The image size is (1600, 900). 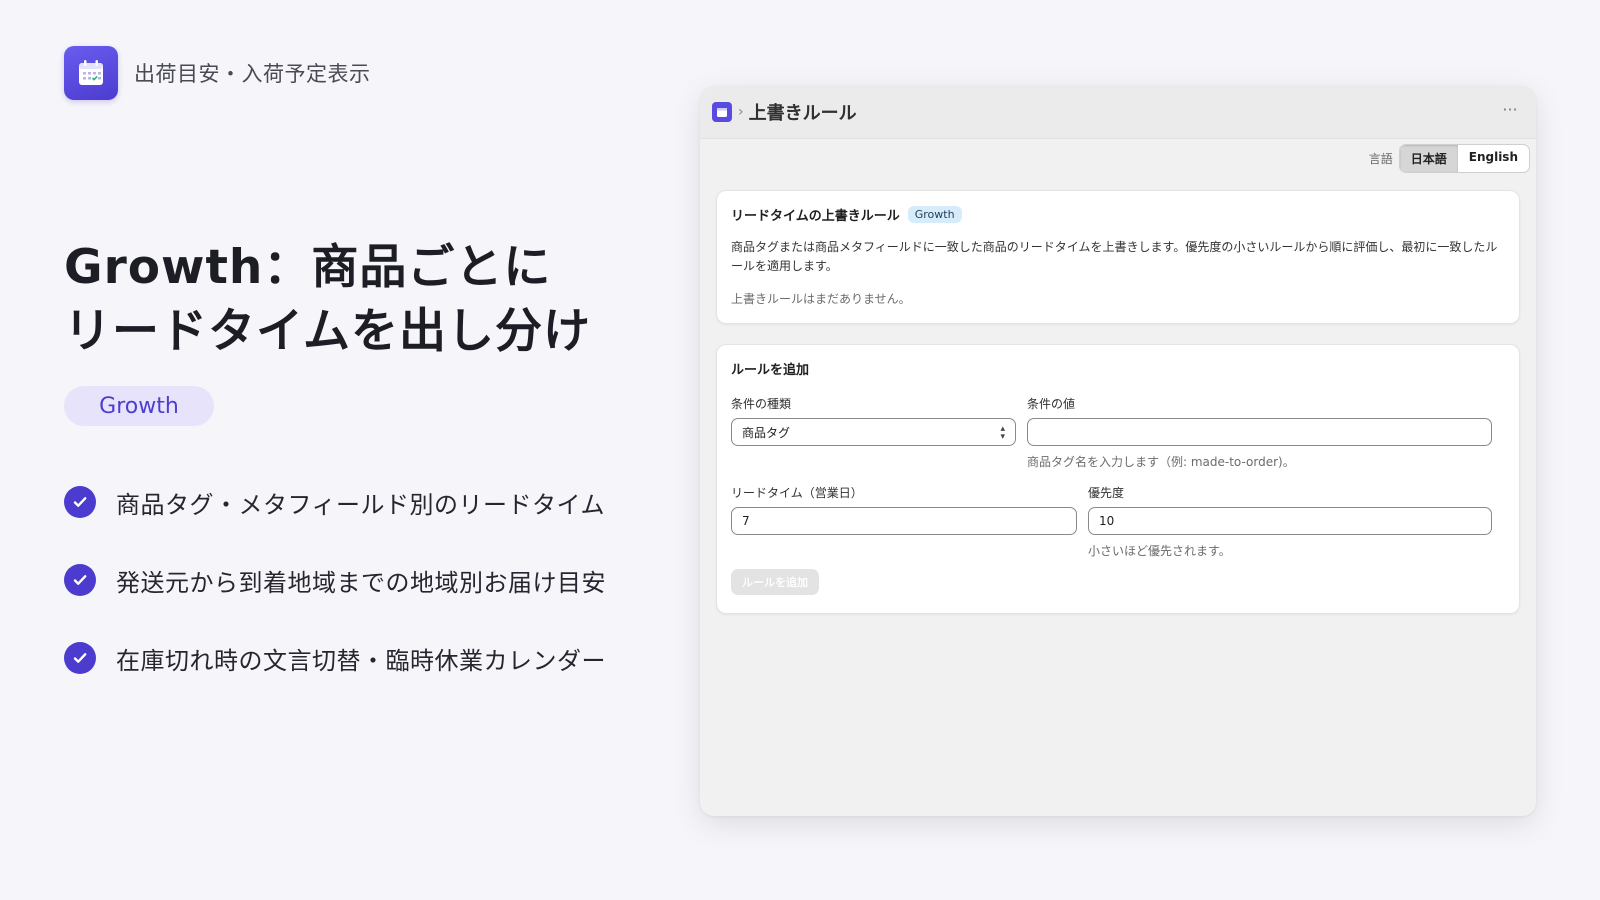 What do you see at coordinates (252, 74) in the screenshot?
I see `app-name: 出荷目安・入荷予定表示` at bounding box center [252, 74].